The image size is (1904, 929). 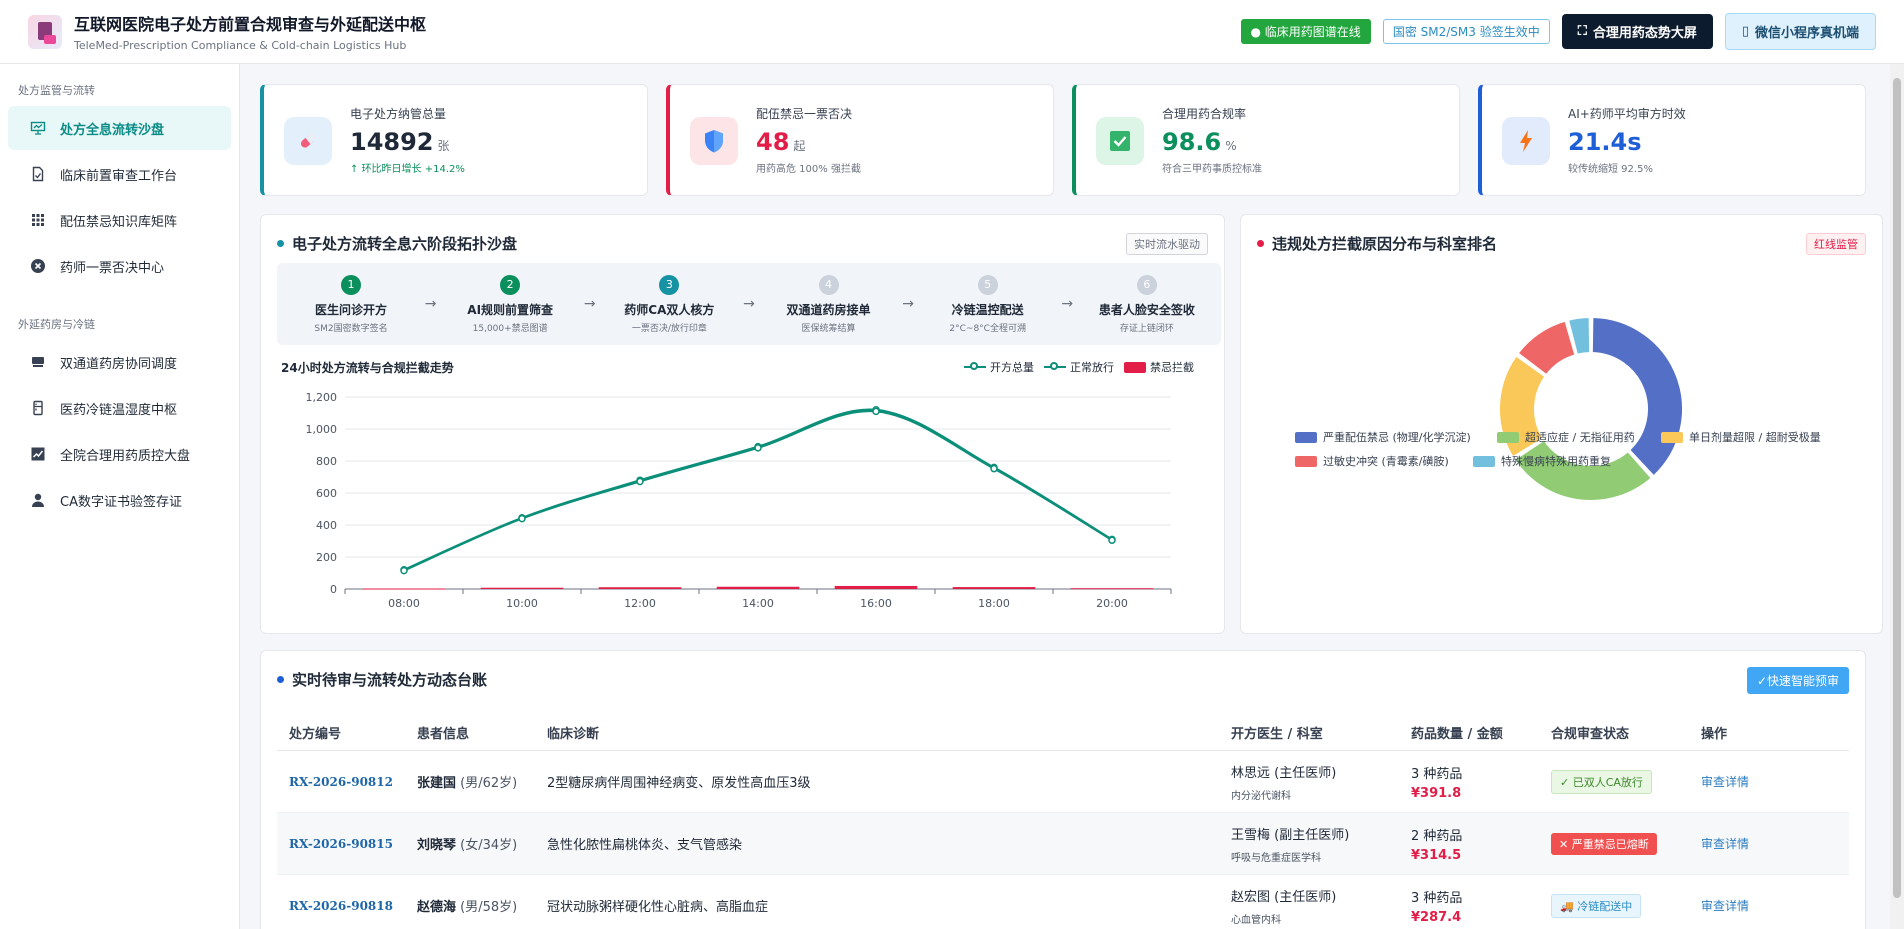 What do you see at coordinates (510, 328) in the screenshot?
I see `stage-subtitle: 15,000+禁忌图谱` at bounding box center [510, 328].